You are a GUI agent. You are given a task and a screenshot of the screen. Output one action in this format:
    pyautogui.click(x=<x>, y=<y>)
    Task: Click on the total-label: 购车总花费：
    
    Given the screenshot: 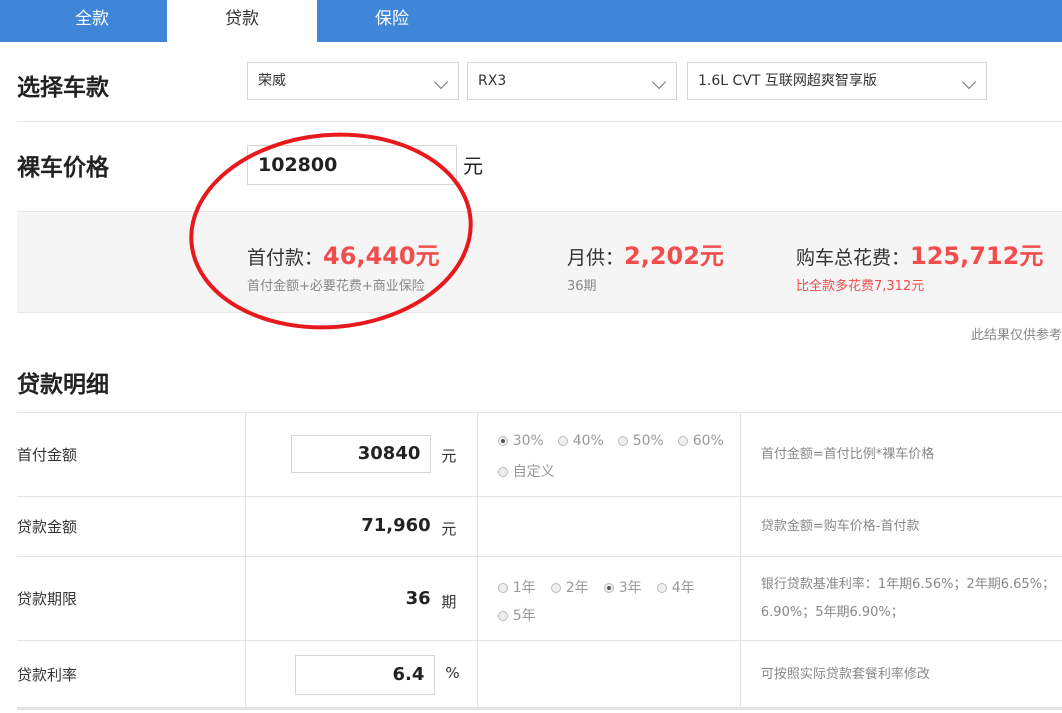 What is the action you would take?
    pyautogui.click(x=853, y=258)
    